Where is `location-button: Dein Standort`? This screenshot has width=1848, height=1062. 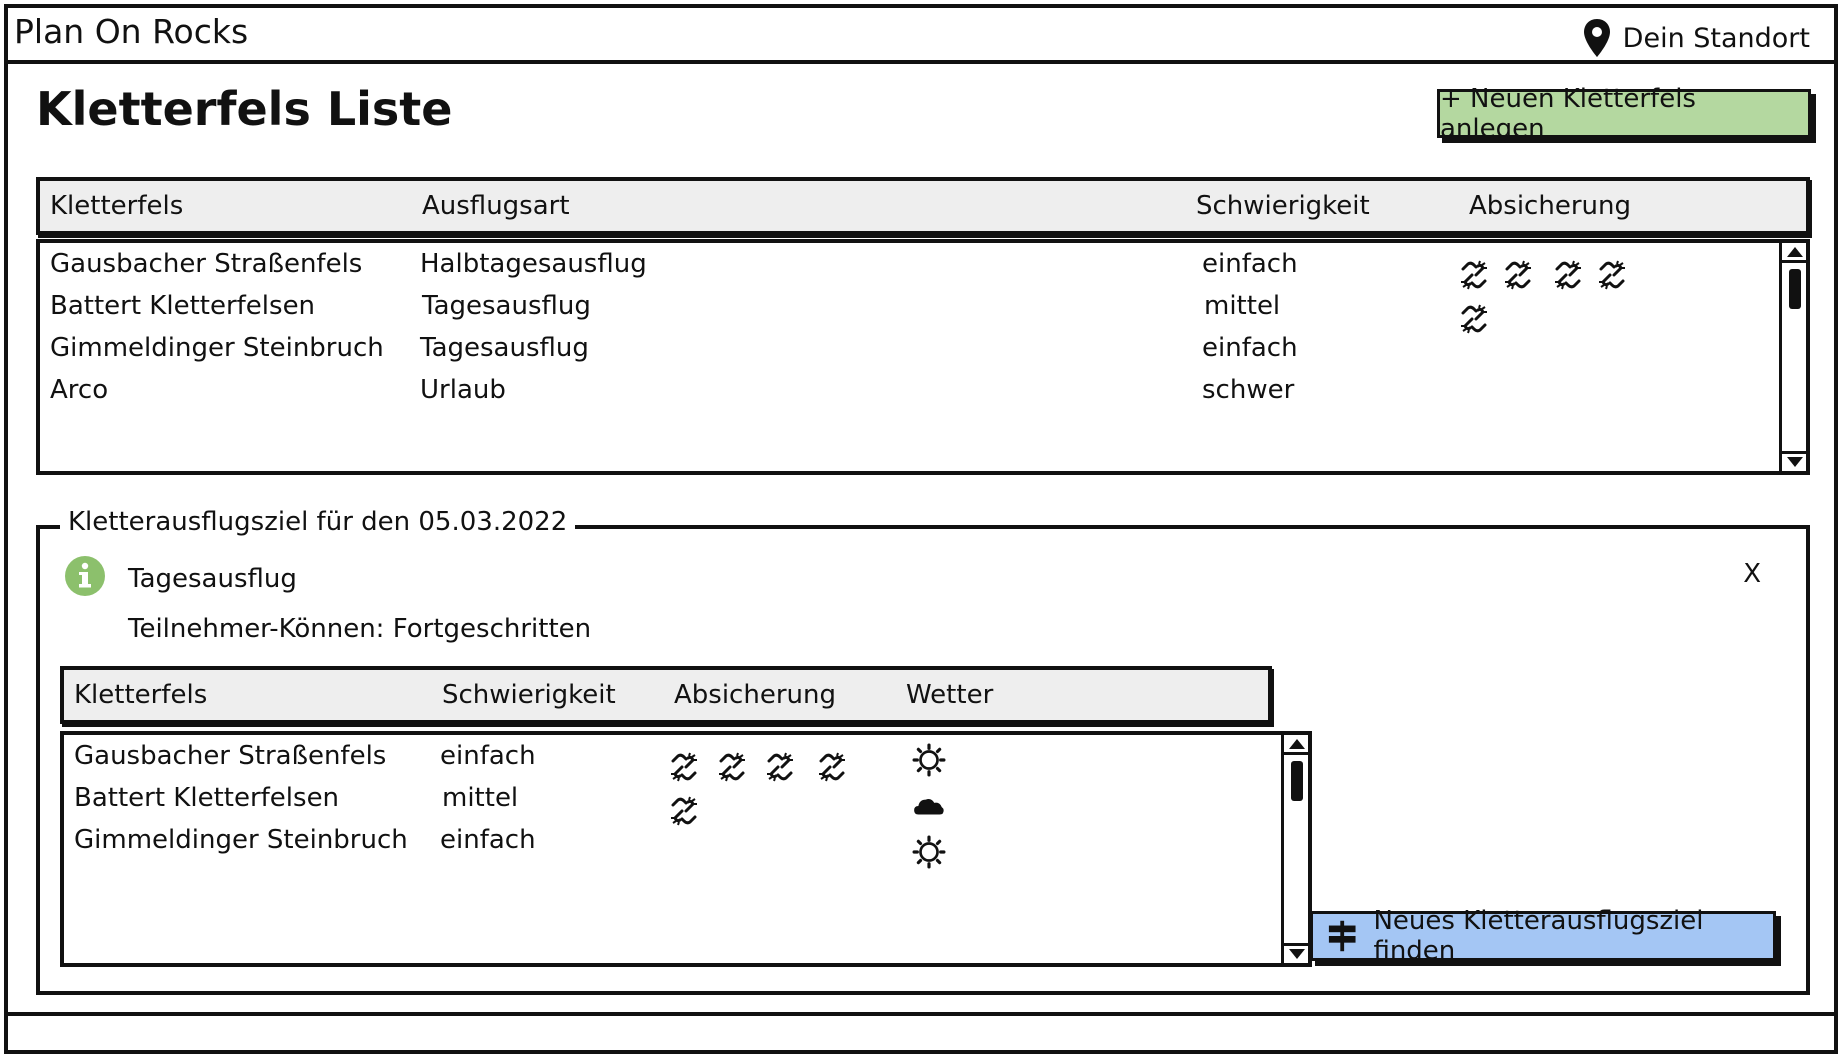
location-button: Dein Standort is located at coordinates (1696, 38).